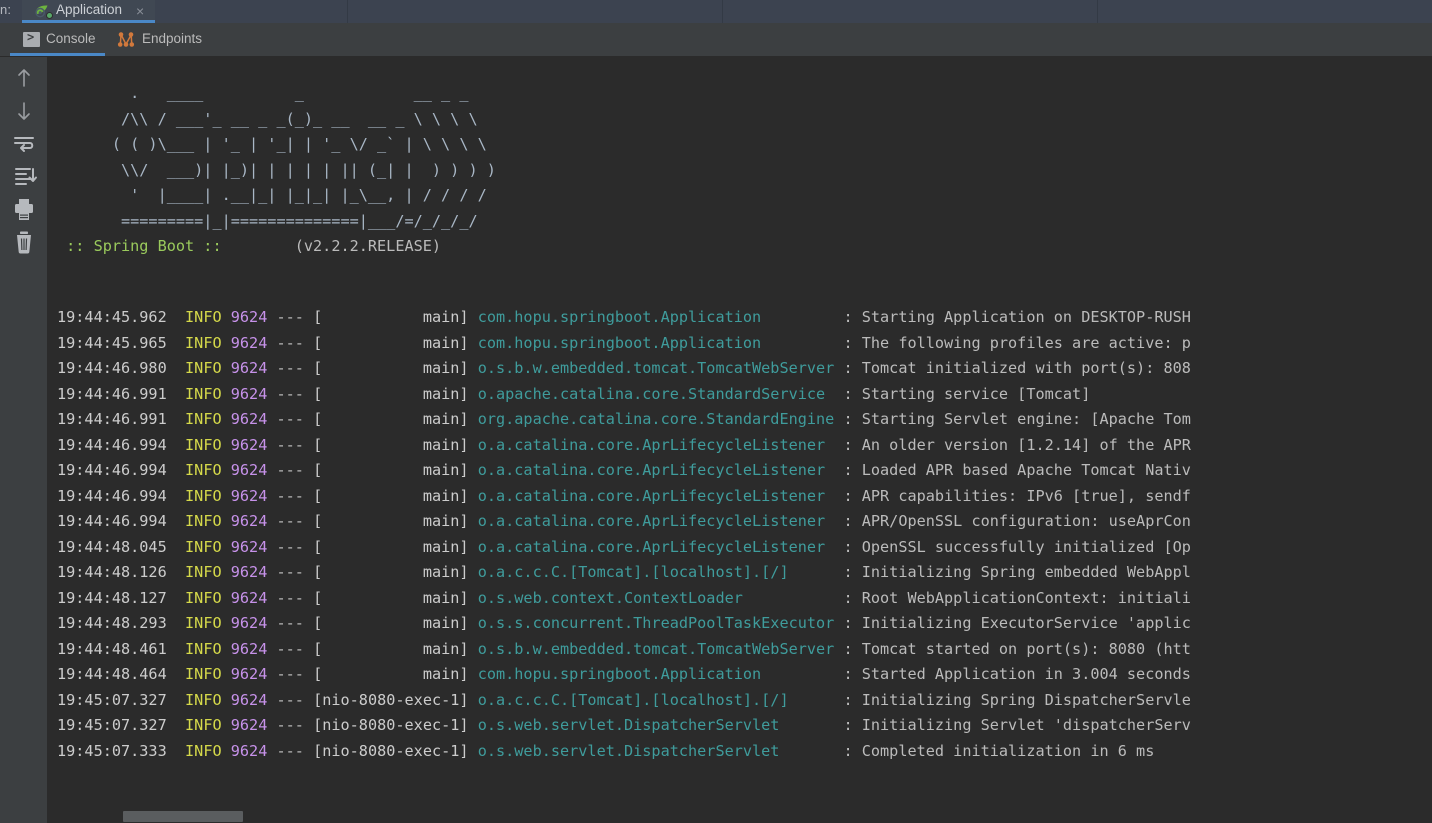 This screenshot has width=1432, height=823. I want to click on endpoints-icon, so click(126, 39).